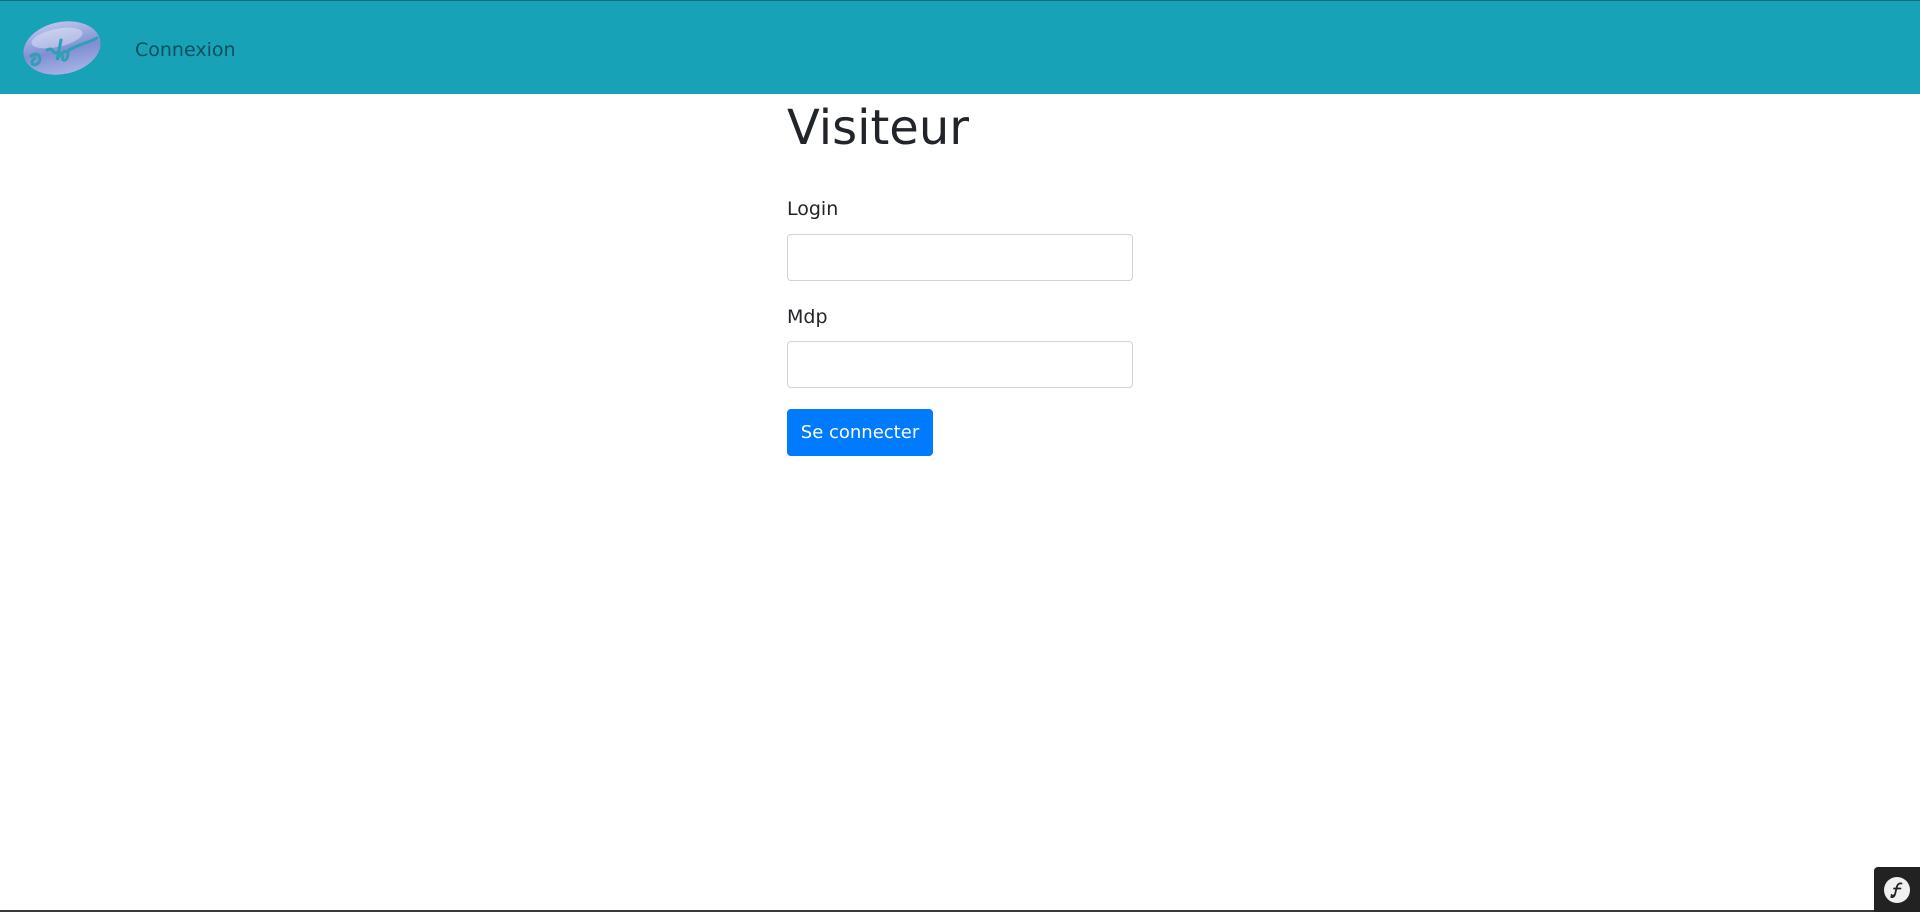  I want to click on symfony-debug-toolbar-toggle, so click(1897, 889).